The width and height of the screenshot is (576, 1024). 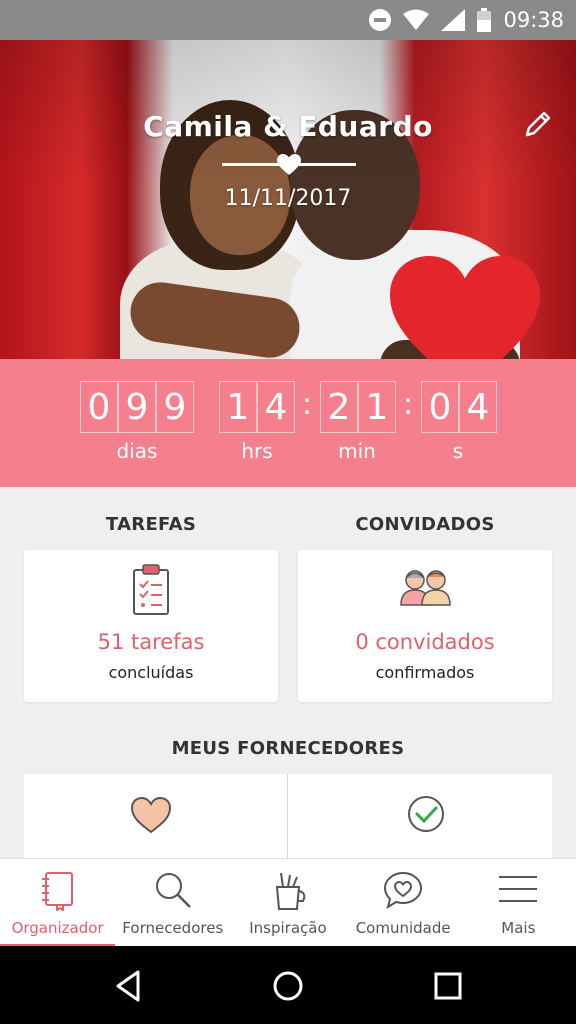 I want to click on guests-count: 0 convidados, so click(x=425, y=642).